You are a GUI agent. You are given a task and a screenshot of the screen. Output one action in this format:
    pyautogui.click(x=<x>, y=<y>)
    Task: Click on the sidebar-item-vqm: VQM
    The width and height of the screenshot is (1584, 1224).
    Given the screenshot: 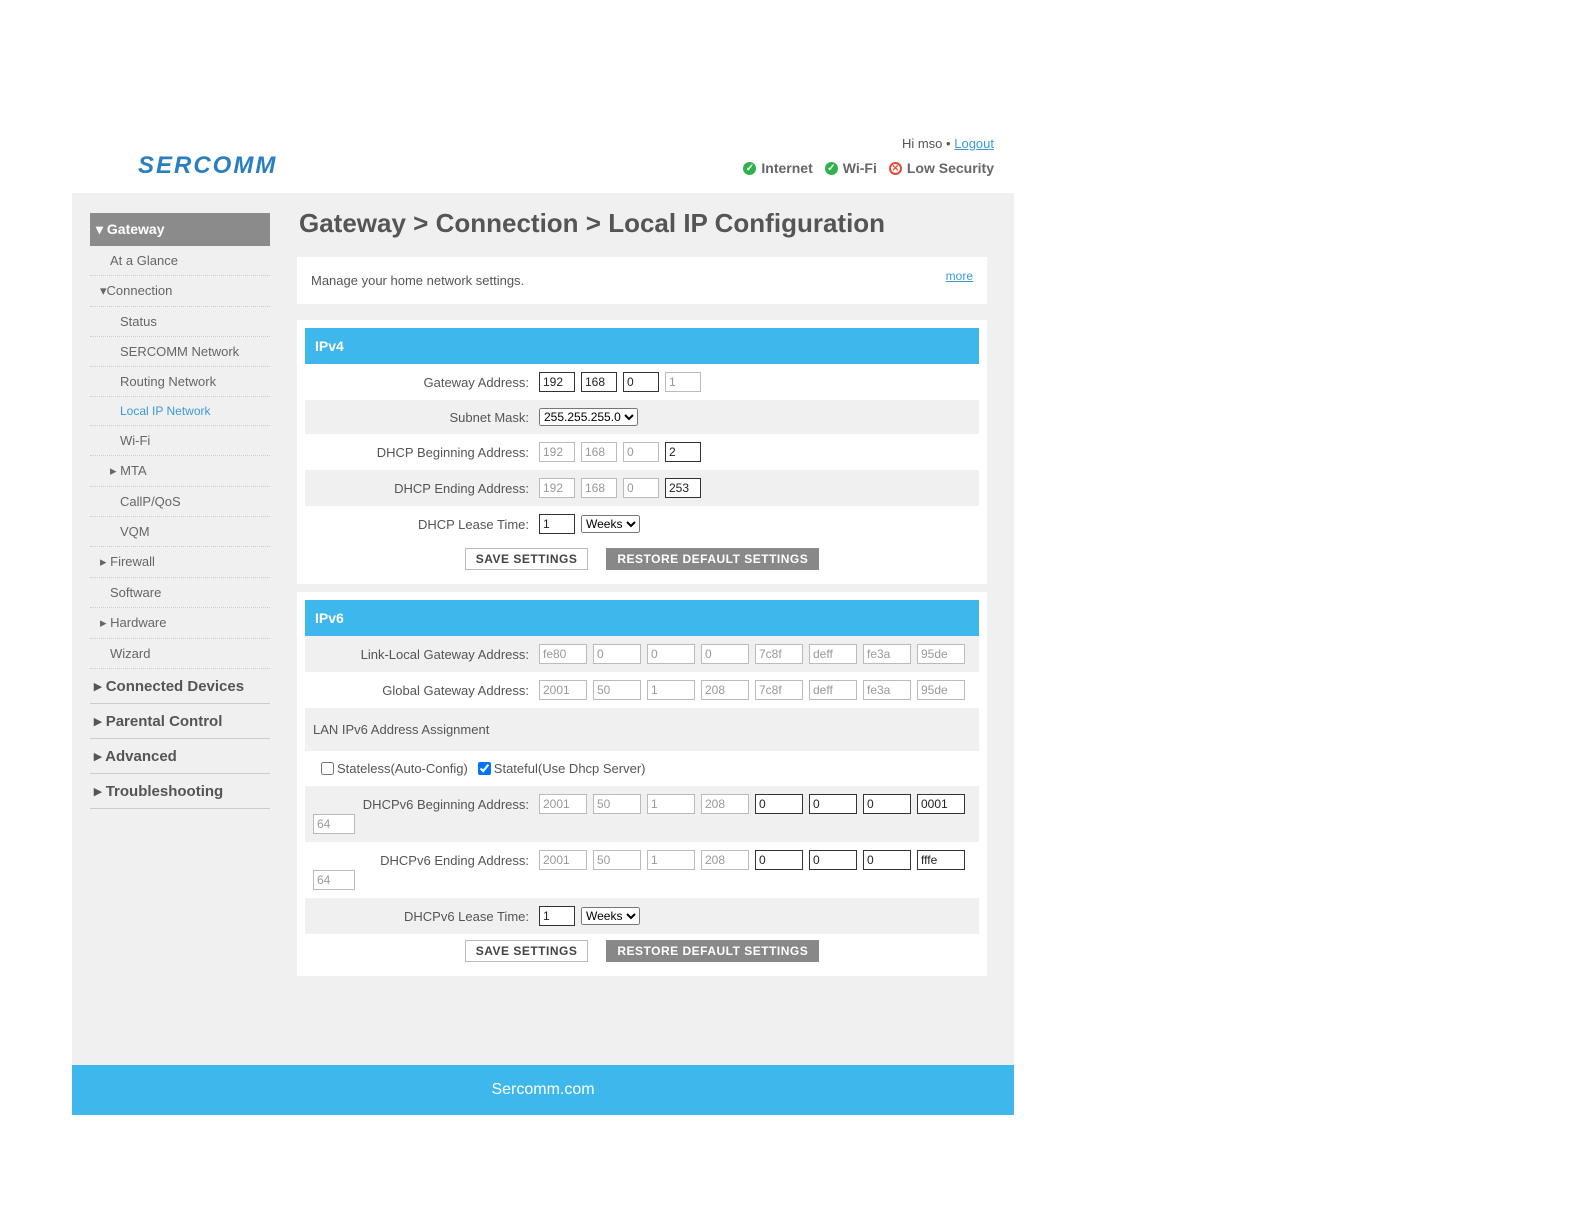 What is the action you would take?
    pyautogui.click(x=180, y=532)
    